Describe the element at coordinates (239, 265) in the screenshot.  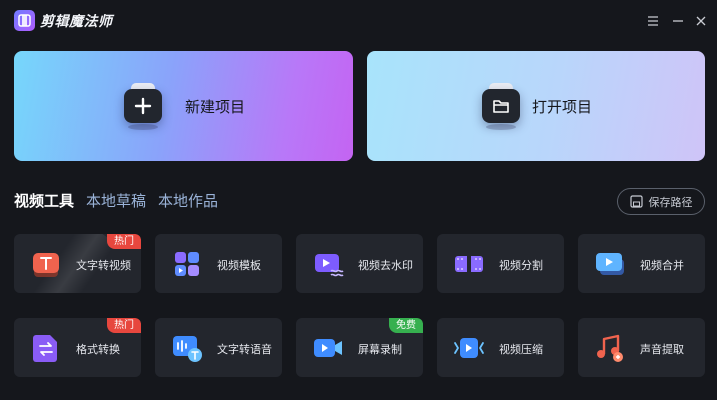
I see `tool-label: 视频模板` at that location.